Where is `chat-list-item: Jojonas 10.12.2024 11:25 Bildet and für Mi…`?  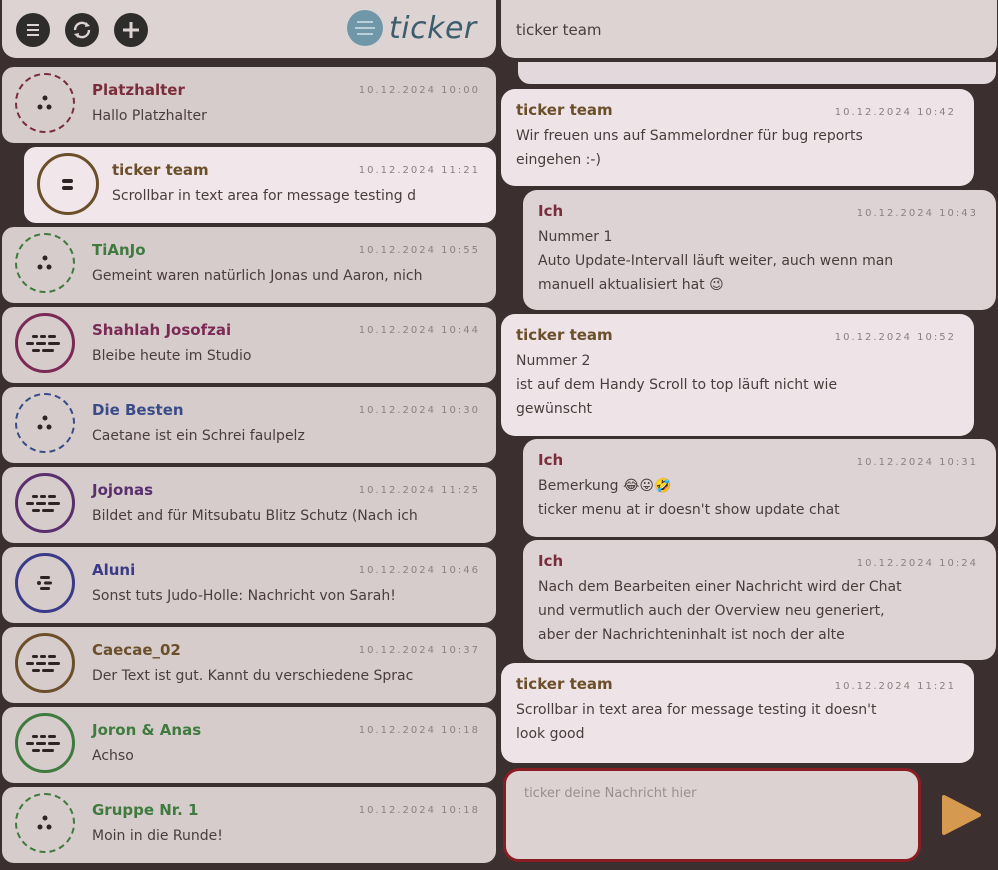 chat-list-item: Jojonas 10.12.2024 11:25 Bildet and für Mi… is located at coordinates (249, 505).